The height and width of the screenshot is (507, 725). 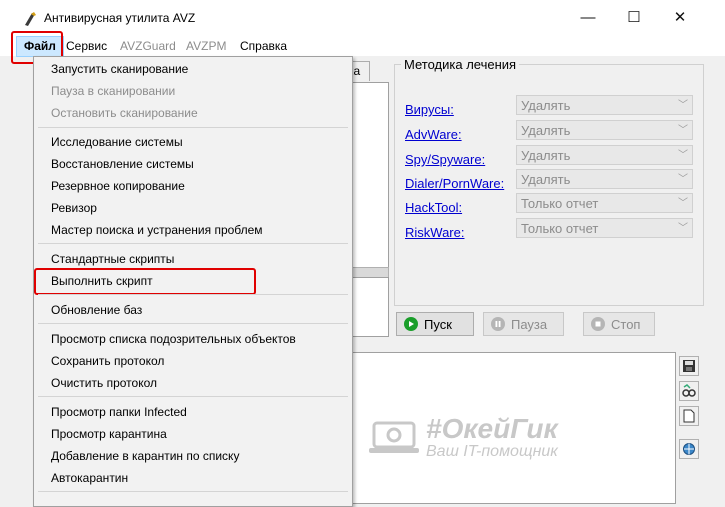 I want to click on action-select-hacktool: Только отчет ﹀, so click(x=604, y=203).